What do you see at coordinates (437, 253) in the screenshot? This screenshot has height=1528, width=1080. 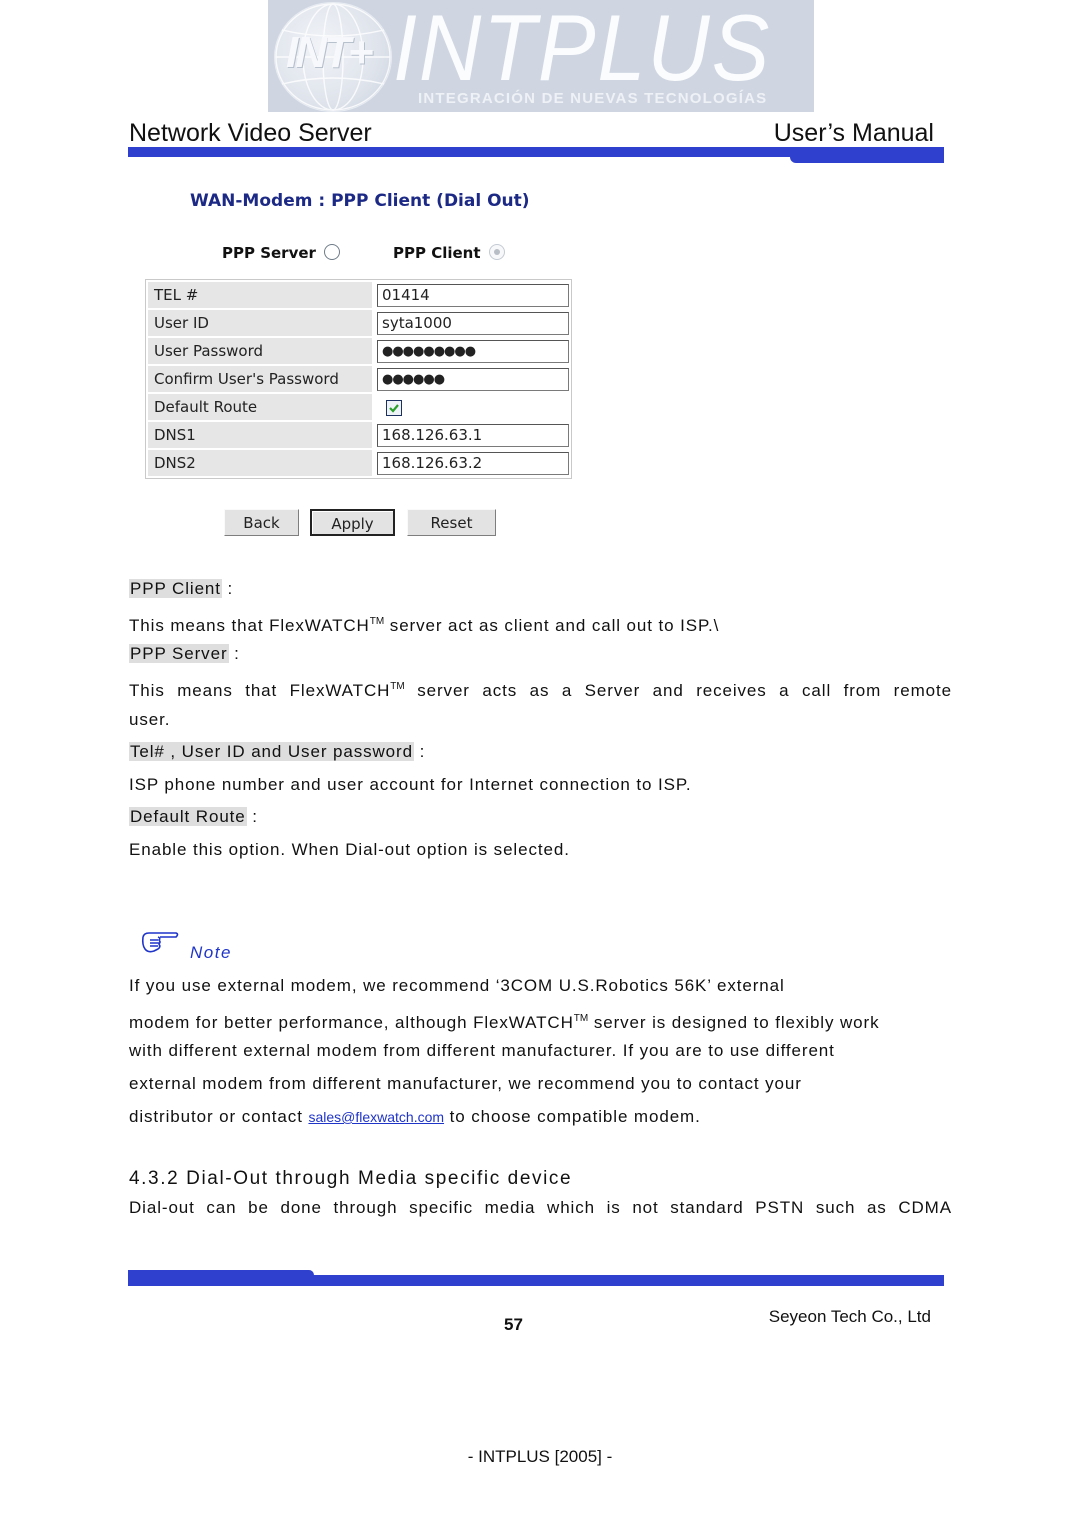 I see `ppp-client-label: PPP Client` at bounding box center [437, 253].